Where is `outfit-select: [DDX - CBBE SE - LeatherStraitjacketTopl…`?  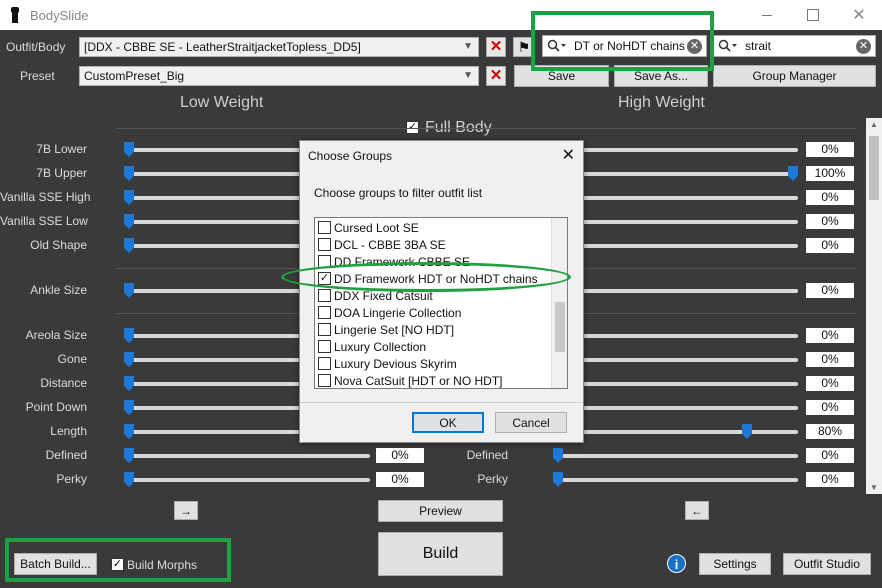
outfit-select: [DDX - CBBE SE - LeatherStraitjacketTopl… is located at coordinates (279, 47).